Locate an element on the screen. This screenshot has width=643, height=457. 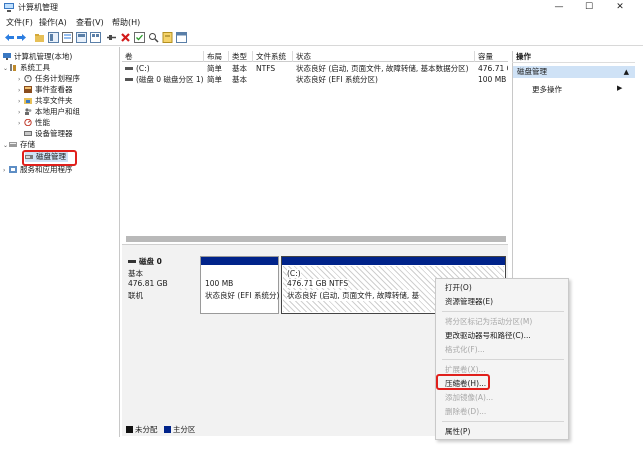
partition-name: (C:) is located at coordinates (294, 273).